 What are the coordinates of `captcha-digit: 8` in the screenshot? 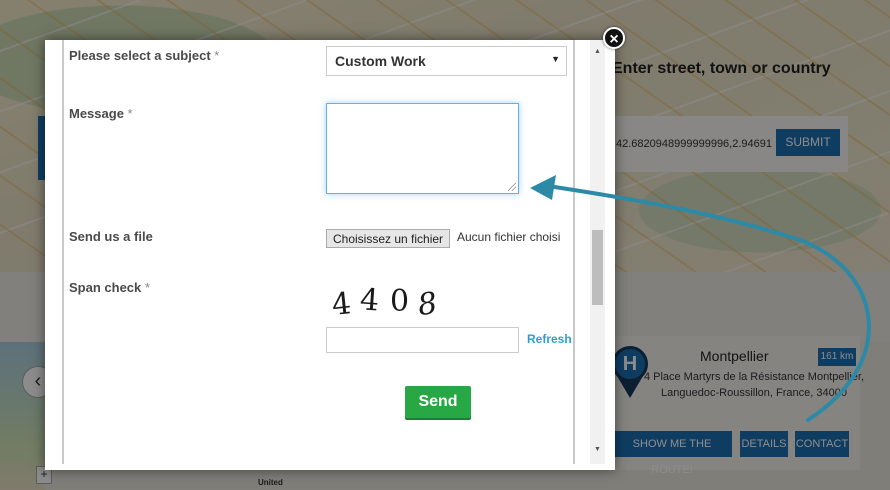 It's located at (427, 304).